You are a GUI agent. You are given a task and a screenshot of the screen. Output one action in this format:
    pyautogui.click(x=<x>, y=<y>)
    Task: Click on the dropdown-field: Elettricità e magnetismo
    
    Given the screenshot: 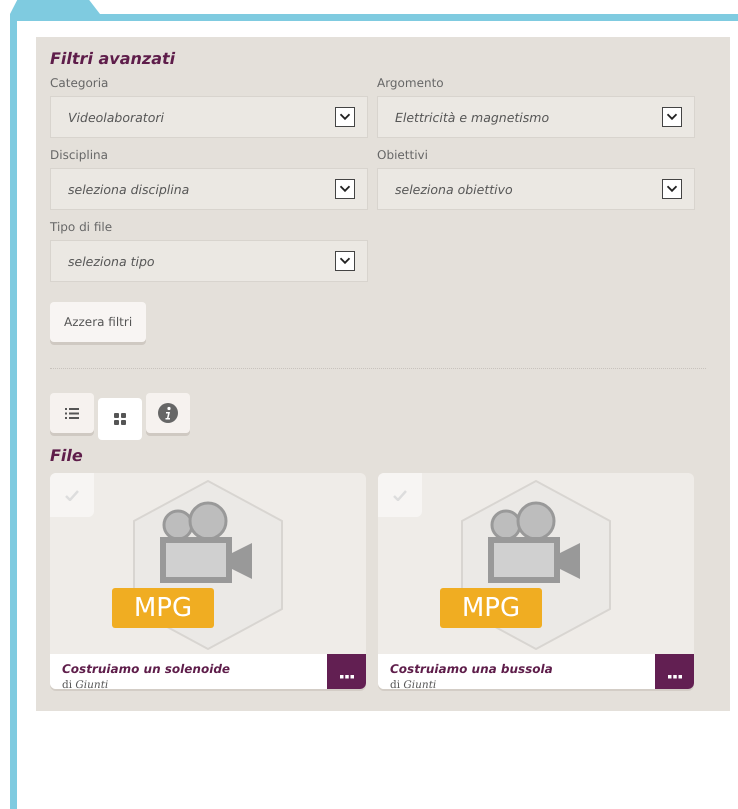 What is the action you would take?
    pyautogui.click(x=536, y=117)
    